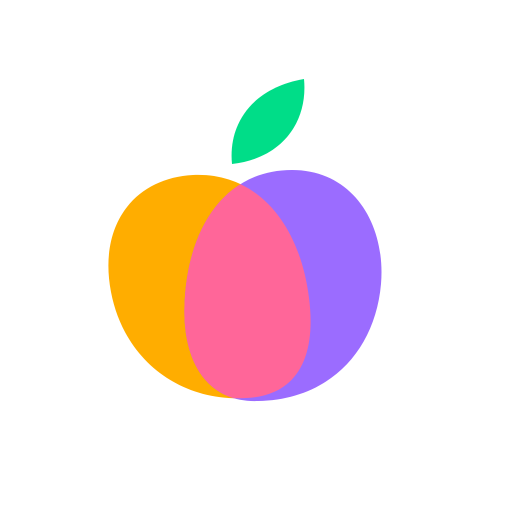 This screenshot has width=512, height=512. Describe the element at coordinates (268, 121) in the screenshot. I see `leaf-icon` at that location.